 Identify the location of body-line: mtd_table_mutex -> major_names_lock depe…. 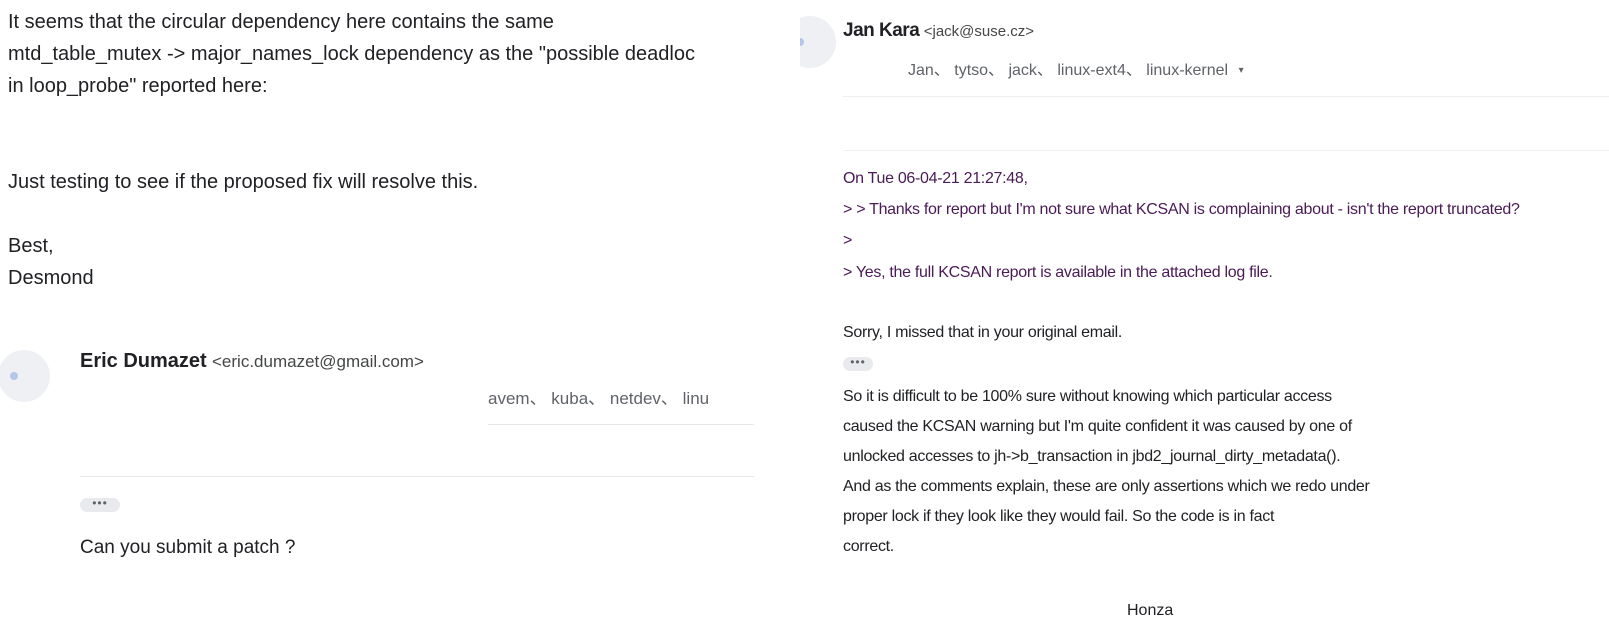
(351, 54).